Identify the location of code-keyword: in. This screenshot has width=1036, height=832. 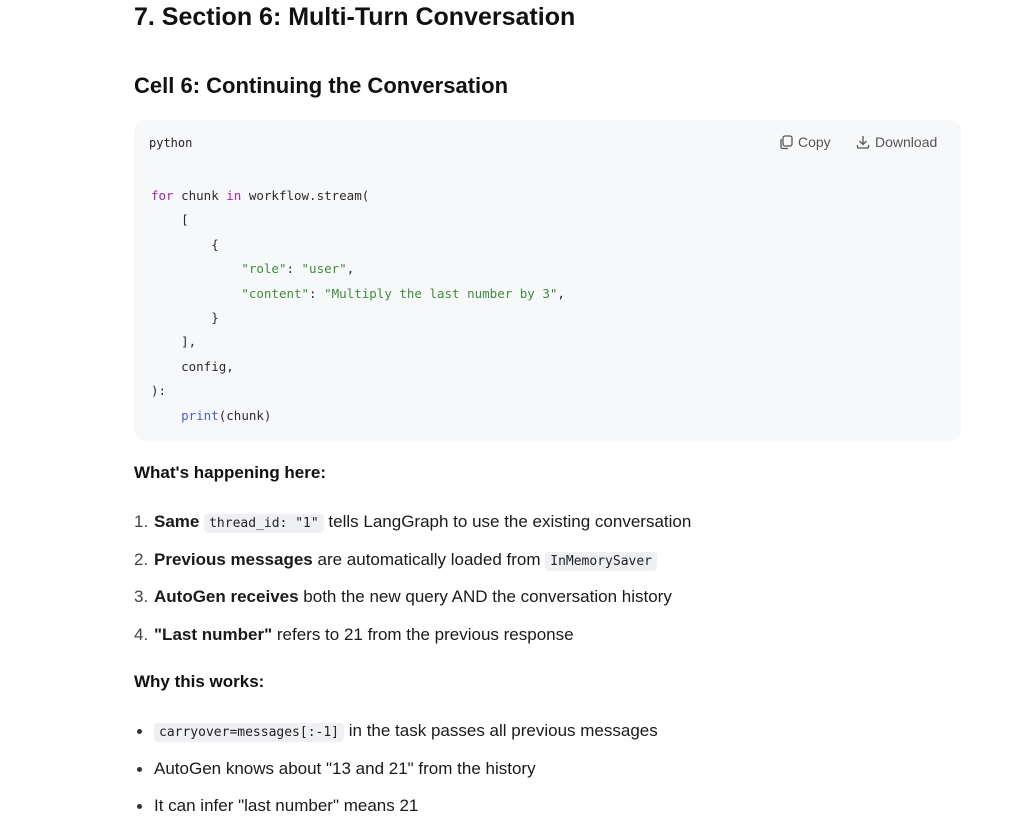
(234, 195).